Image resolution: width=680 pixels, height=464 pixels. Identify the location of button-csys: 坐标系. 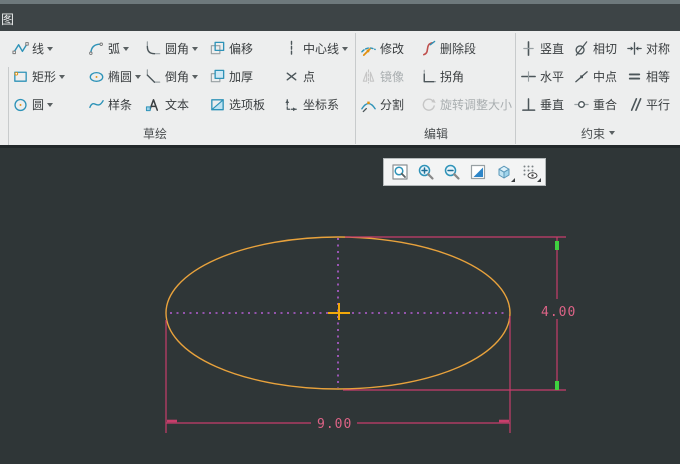
(315, 104).